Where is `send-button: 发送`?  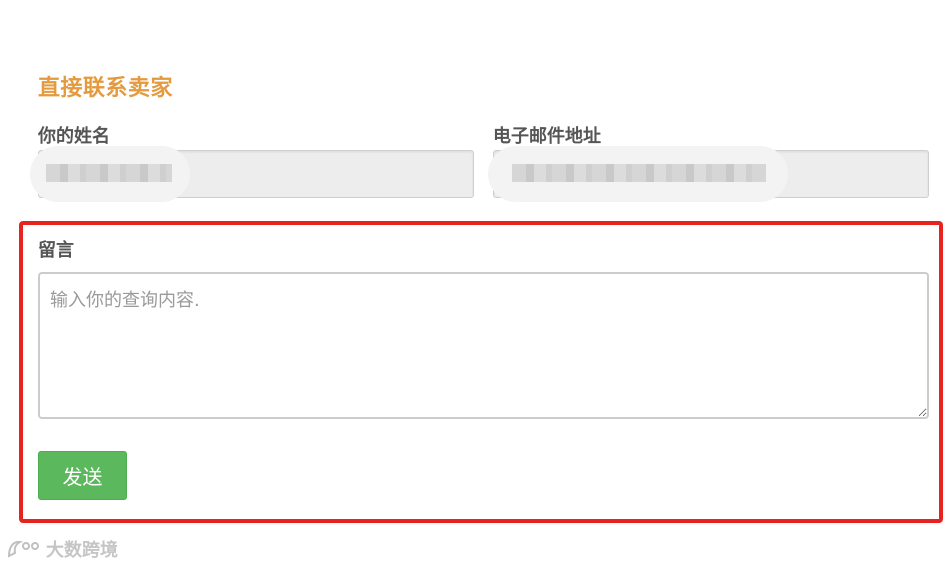 send-button: 发送 is located at coordinates (82, 475).